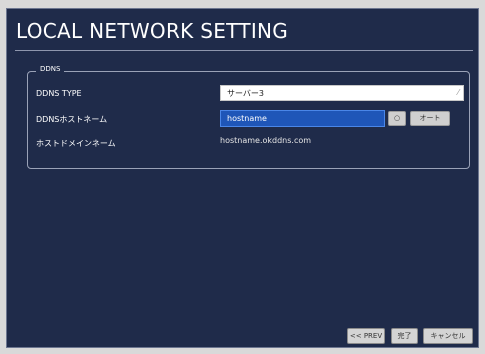  I want to click on host-domain-value: hostname.okddns.com, so click(266, 140).